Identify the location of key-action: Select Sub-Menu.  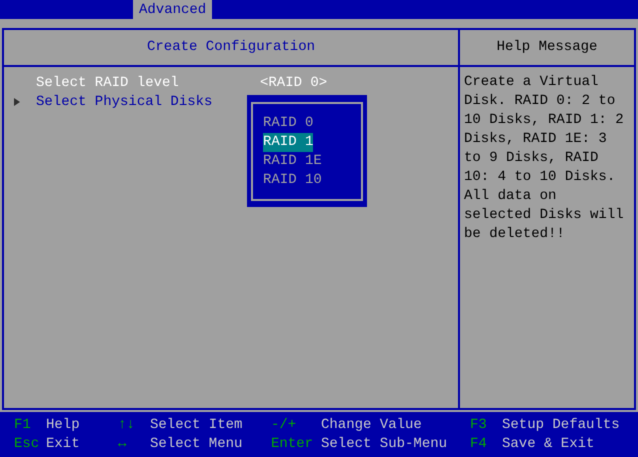
(384, 444).